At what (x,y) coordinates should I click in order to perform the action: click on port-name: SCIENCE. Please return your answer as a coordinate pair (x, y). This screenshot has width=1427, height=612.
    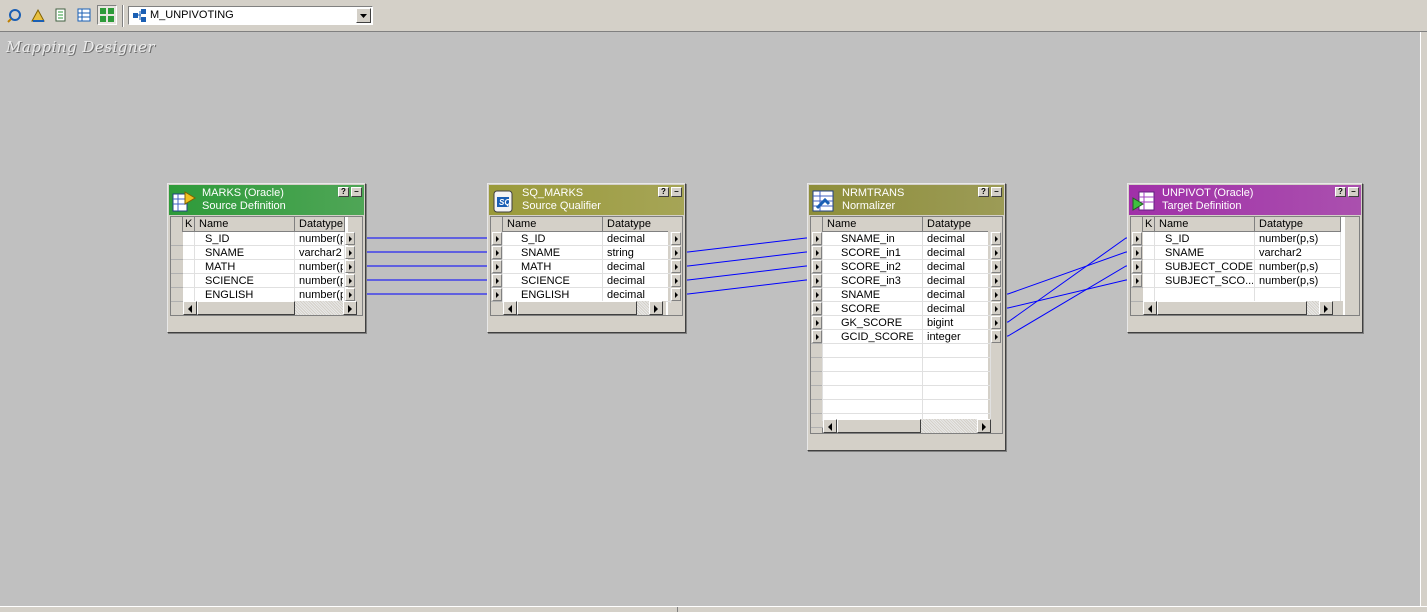
    Looking at the image, I should click on (545, 281).